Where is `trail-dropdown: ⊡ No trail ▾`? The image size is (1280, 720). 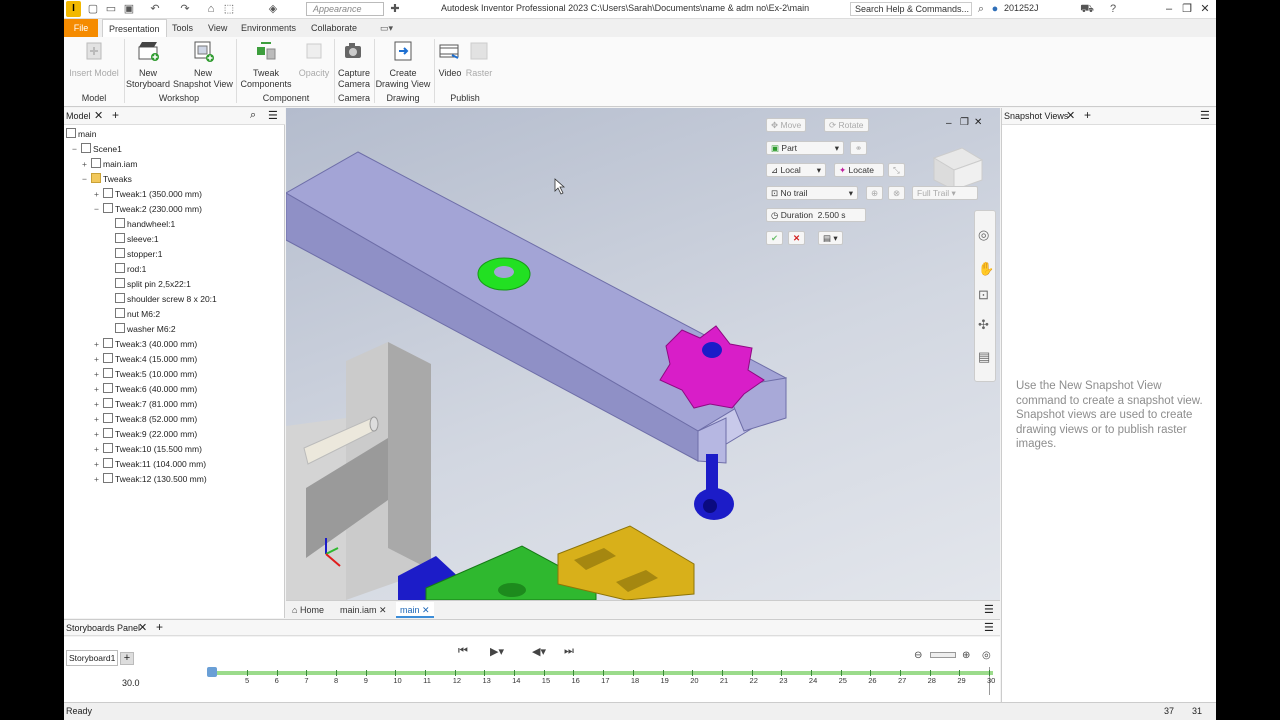
trail-dropdown: ⊡ No trail ▾ is located at coordinates (812, 193).